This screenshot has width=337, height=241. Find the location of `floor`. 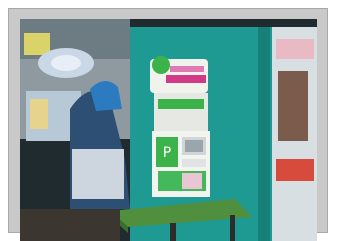

floor is located at coordinates (70, 225).